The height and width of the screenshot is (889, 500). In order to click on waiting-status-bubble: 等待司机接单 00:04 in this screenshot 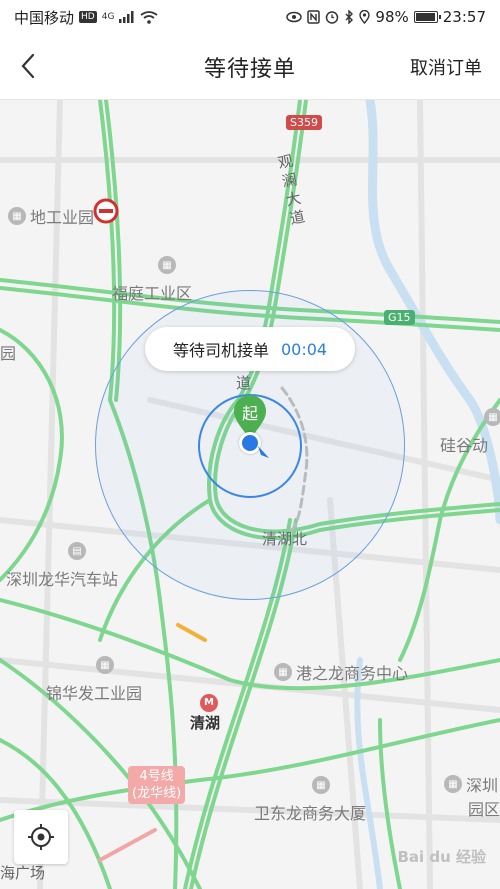, I will do `click(250, 349)`.